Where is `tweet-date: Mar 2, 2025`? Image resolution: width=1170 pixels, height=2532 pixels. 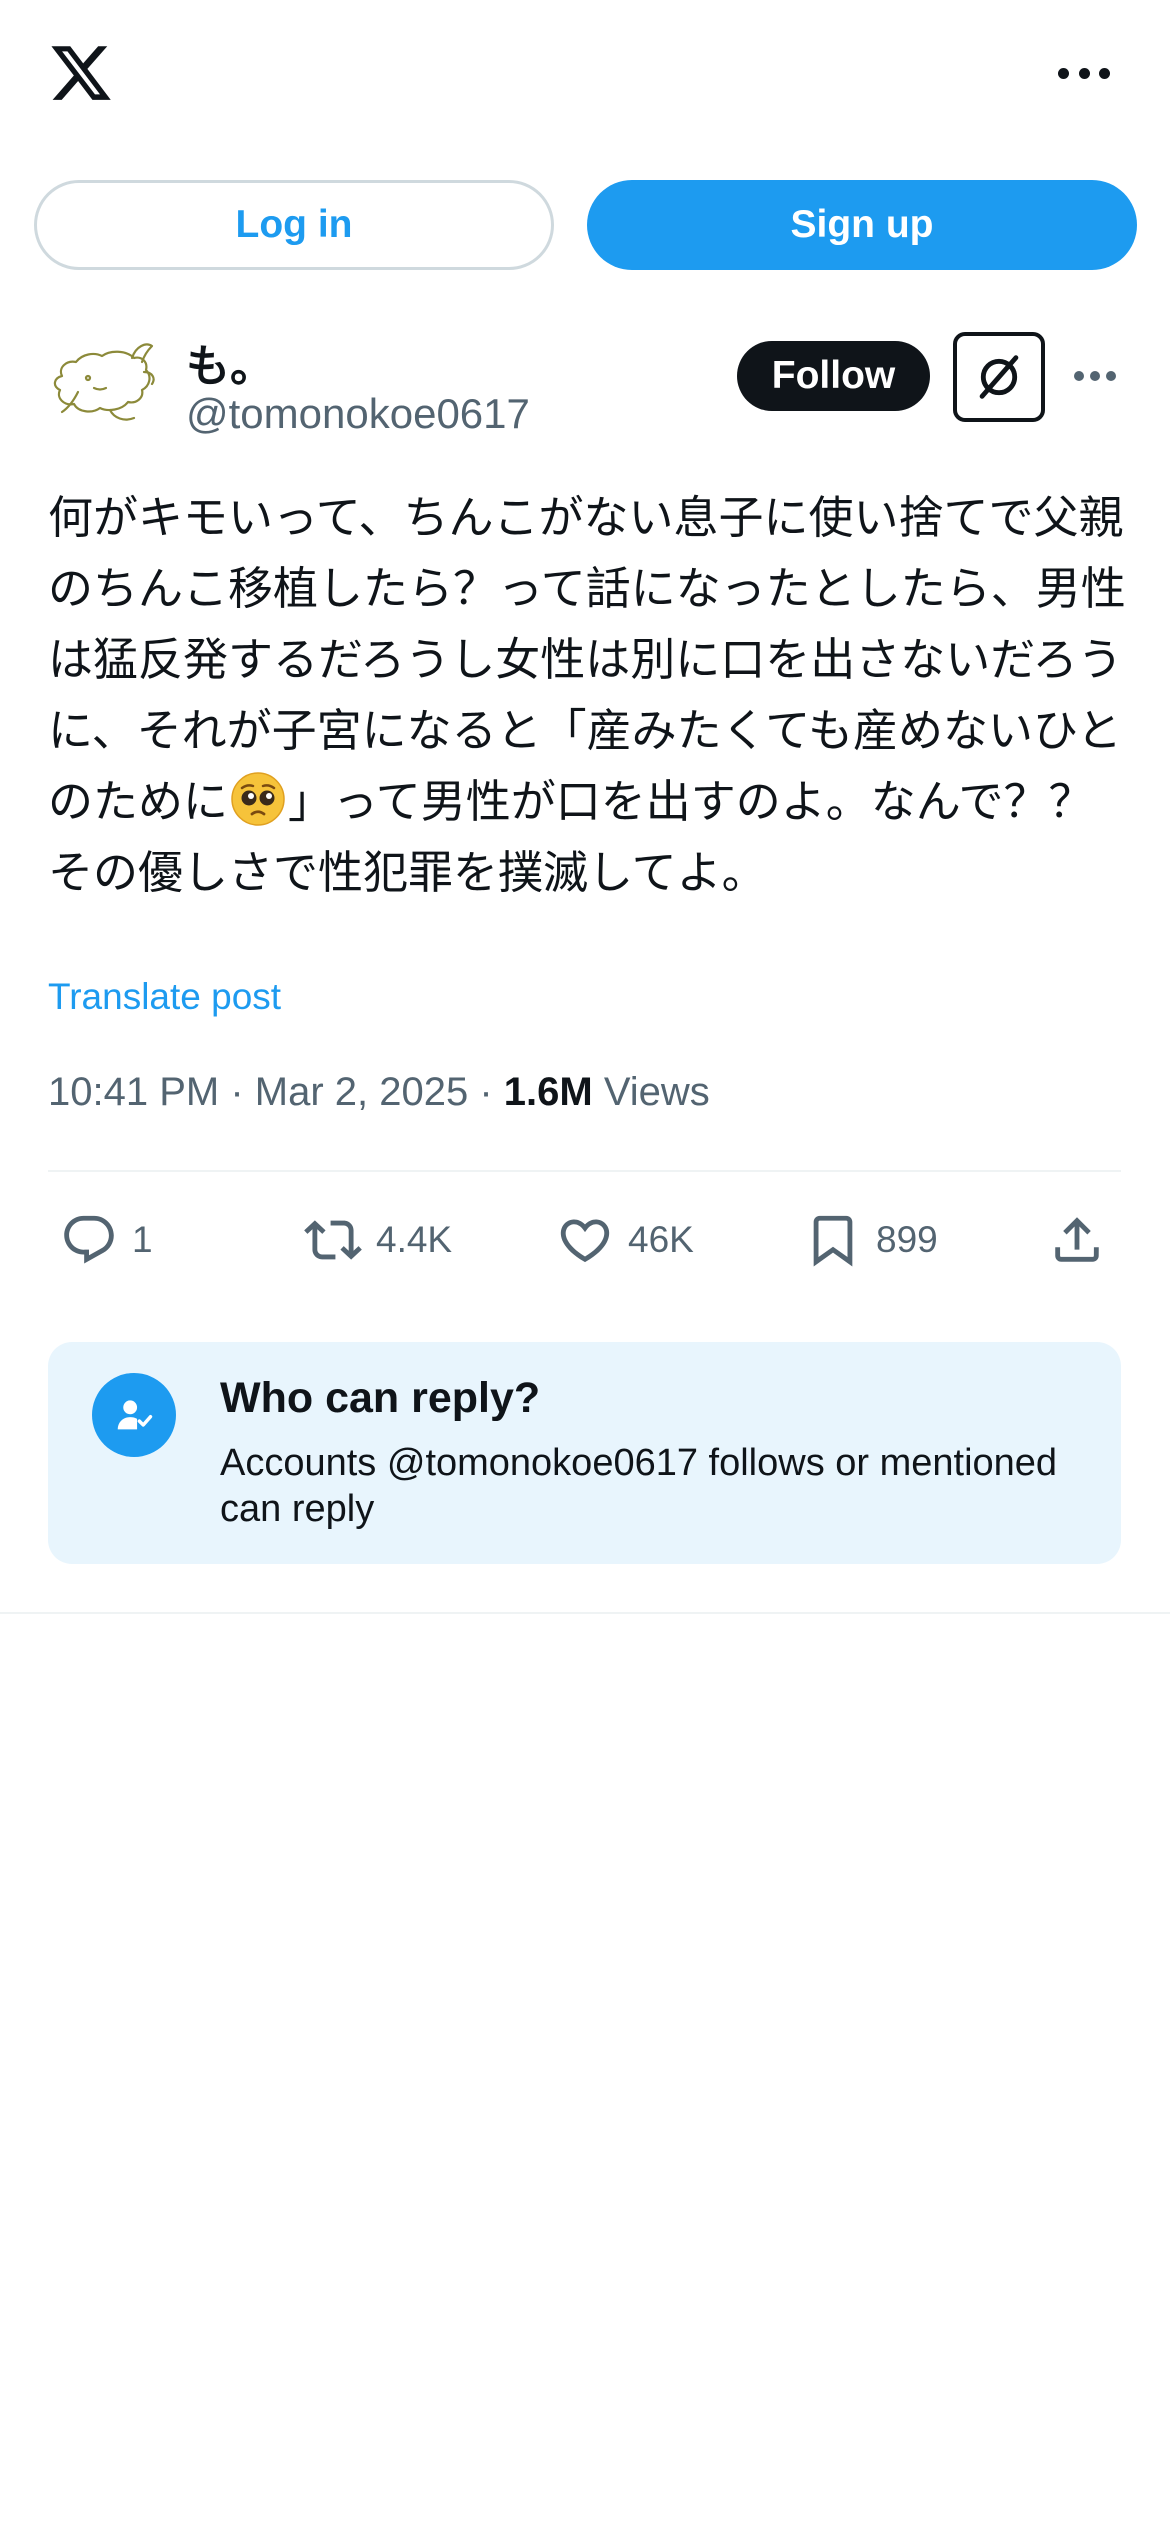 tweet-date: Mar 2, 2025 is located at coordinates (361, 1092).